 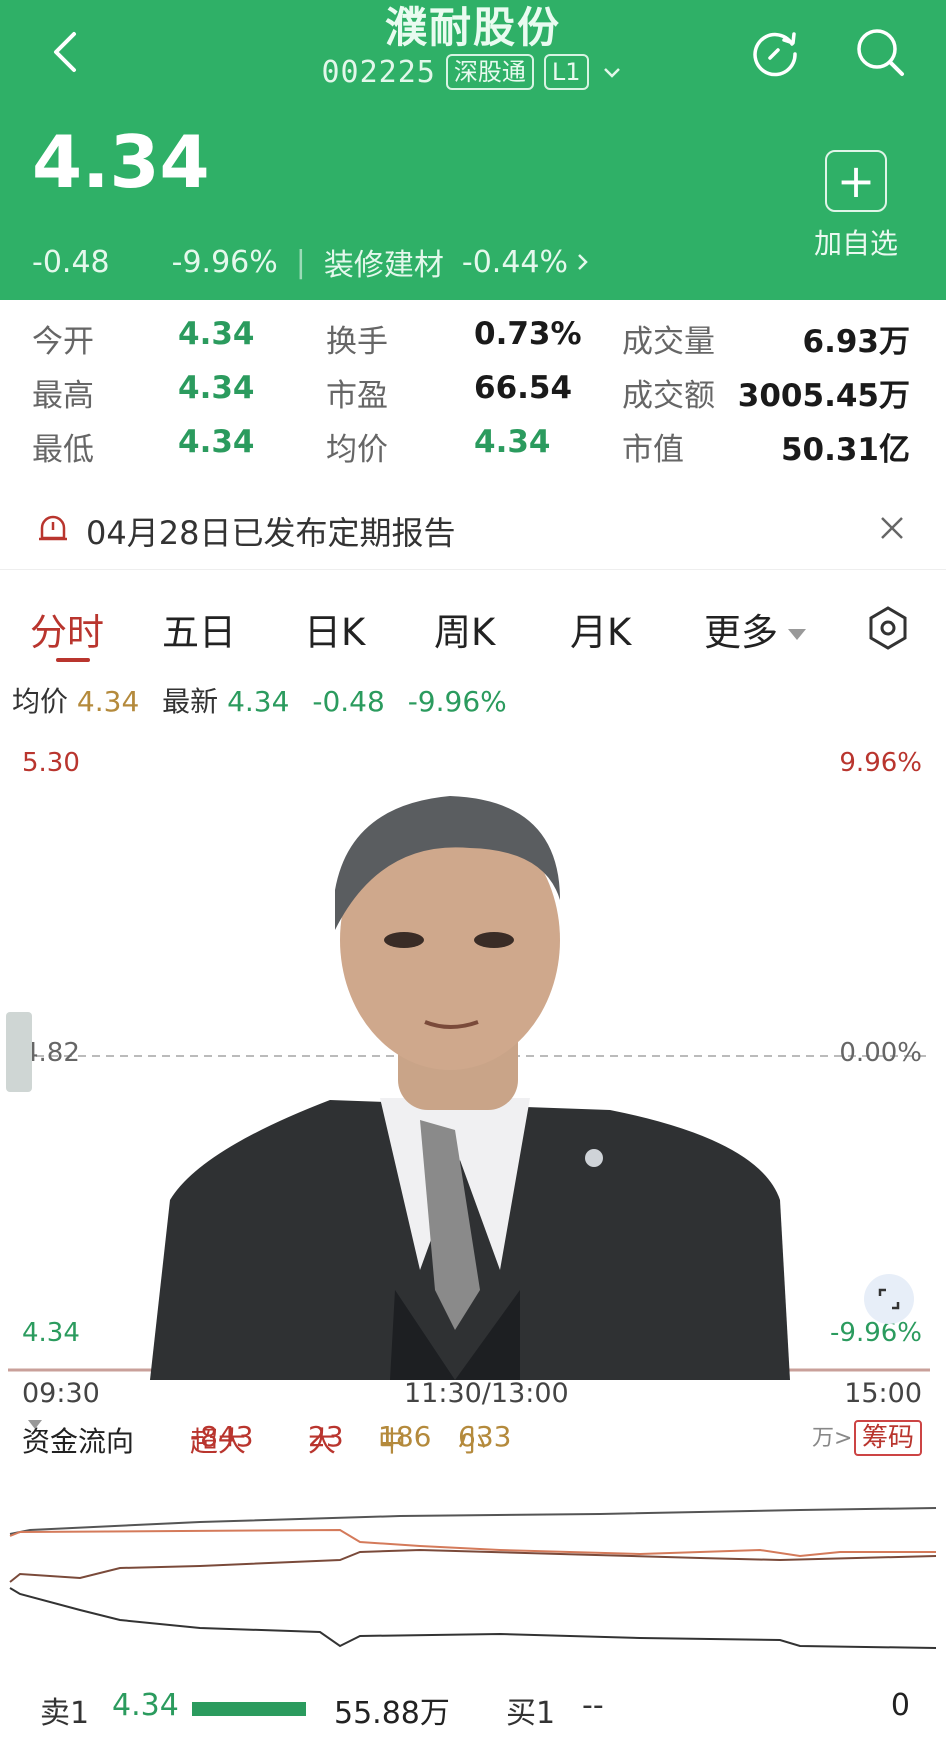 What do you see at coordinates (378, 72) in the screenshot?
I see `stock-code: 002225` at bounding box center [378, 72].